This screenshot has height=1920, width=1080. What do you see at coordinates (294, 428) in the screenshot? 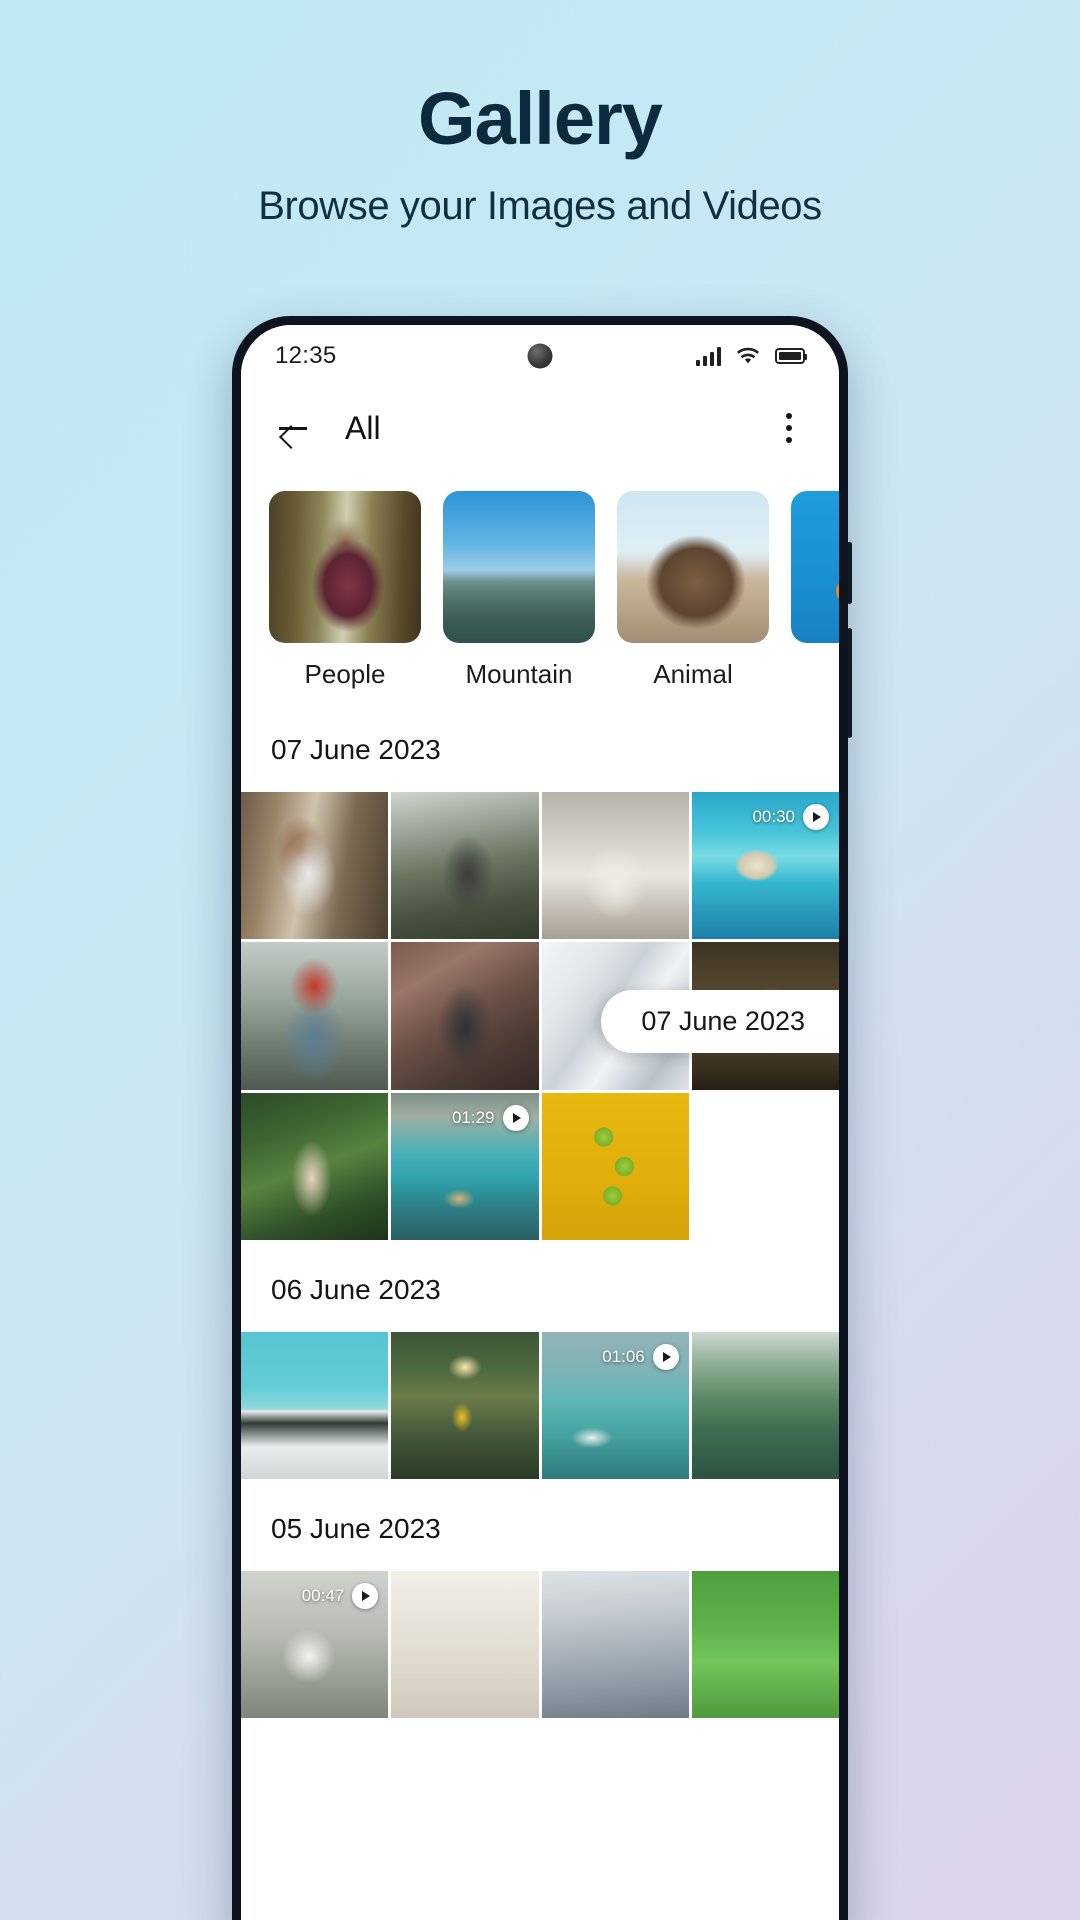
I see `back-arrow-icon` at bounding box center [294, 428].